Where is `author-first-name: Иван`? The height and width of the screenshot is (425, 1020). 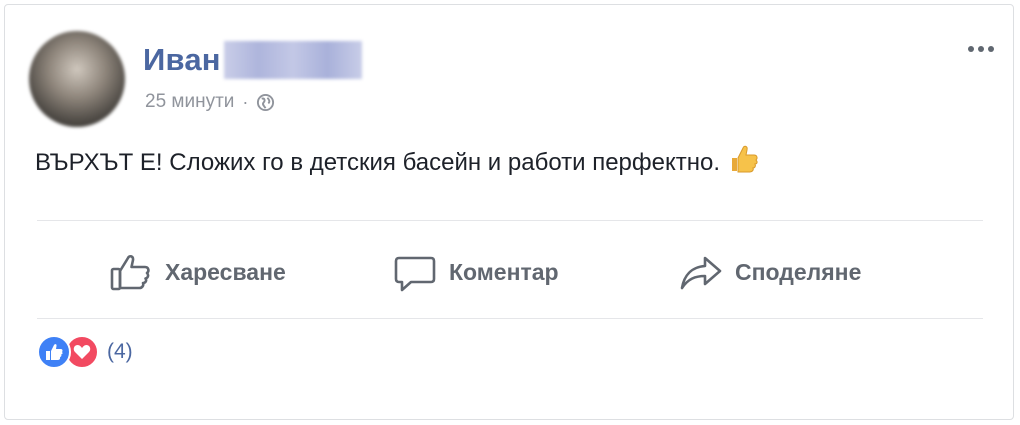 author-first-name: Иван is located at coordinates (182, 60).